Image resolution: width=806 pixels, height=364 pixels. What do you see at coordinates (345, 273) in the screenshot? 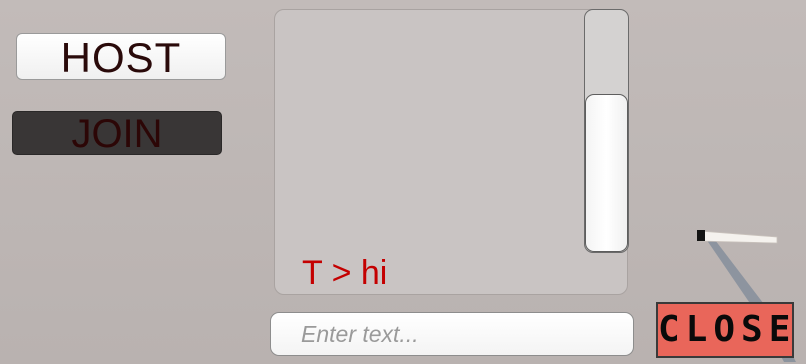
I see `chat-message: T > hi` at bounding box center [345, 273].